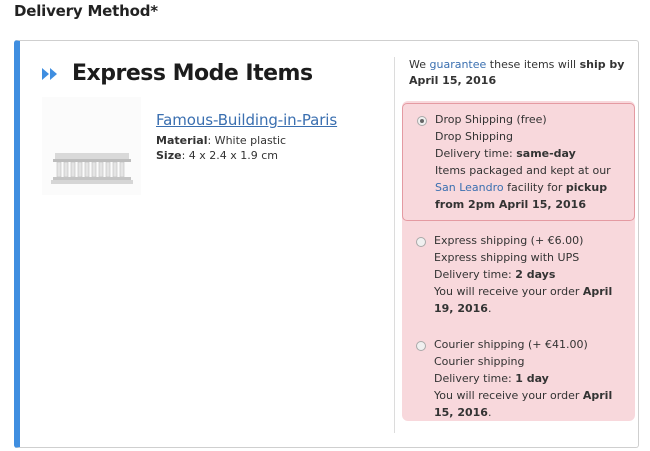 Image resolution: width=650 pixels, height=451 pixels. I want to click on pickup-time: from 2pm April 15, 2016, so click(510, 204).